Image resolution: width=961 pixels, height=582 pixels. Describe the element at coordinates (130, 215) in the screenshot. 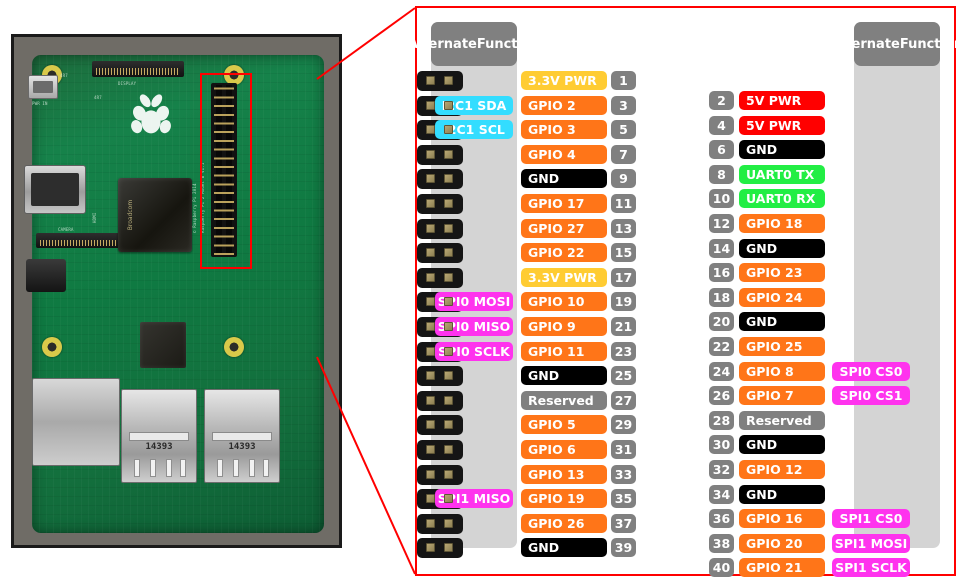

I see `soc-chip-text: Broadcom` at that location.